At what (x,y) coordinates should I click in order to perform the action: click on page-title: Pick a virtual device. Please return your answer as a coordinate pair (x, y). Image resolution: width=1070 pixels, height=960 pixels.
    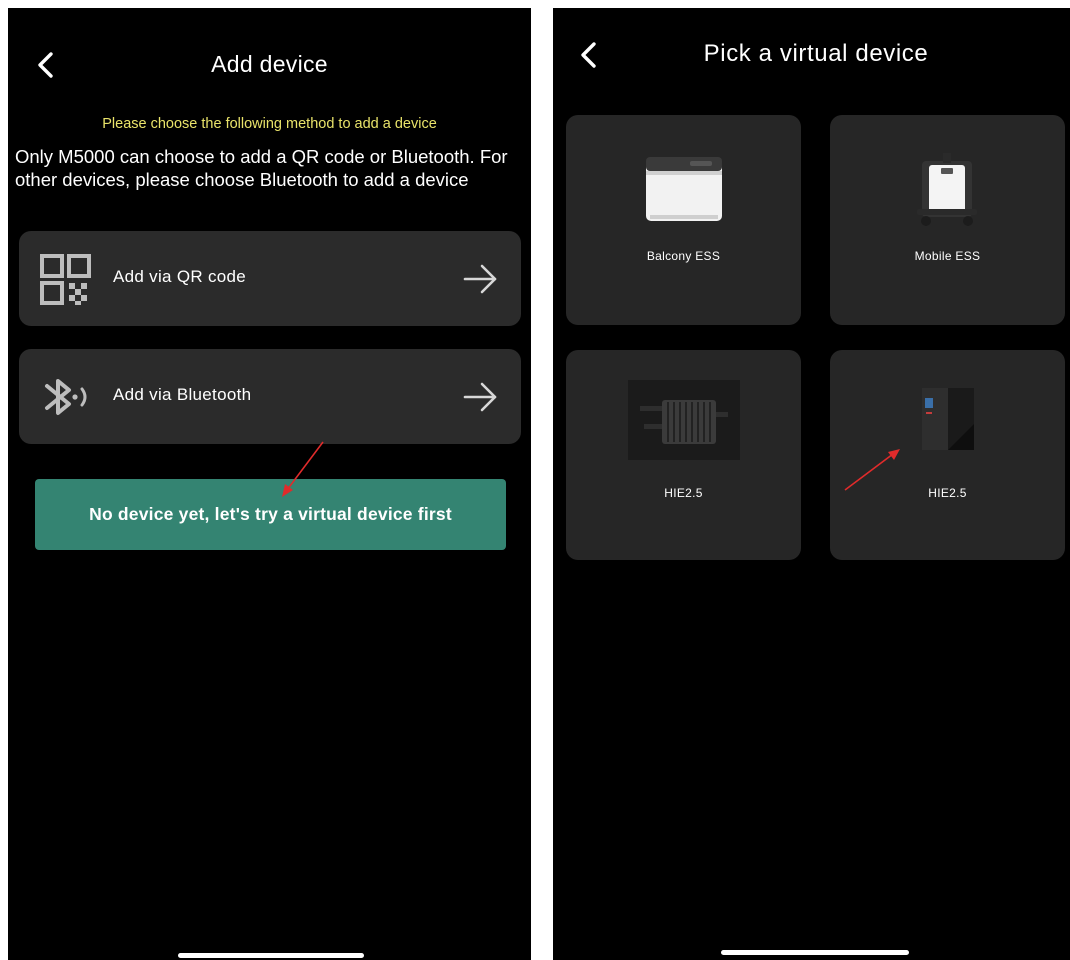
    Looking at the image, I should click on (816, 53).